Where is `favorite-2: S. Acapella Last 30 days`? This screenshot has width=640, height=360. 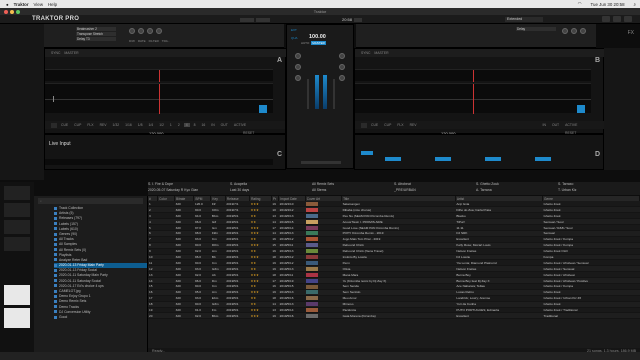
favorite-2: S. Acapella Last 30 days is located at coordinates (271, 188).